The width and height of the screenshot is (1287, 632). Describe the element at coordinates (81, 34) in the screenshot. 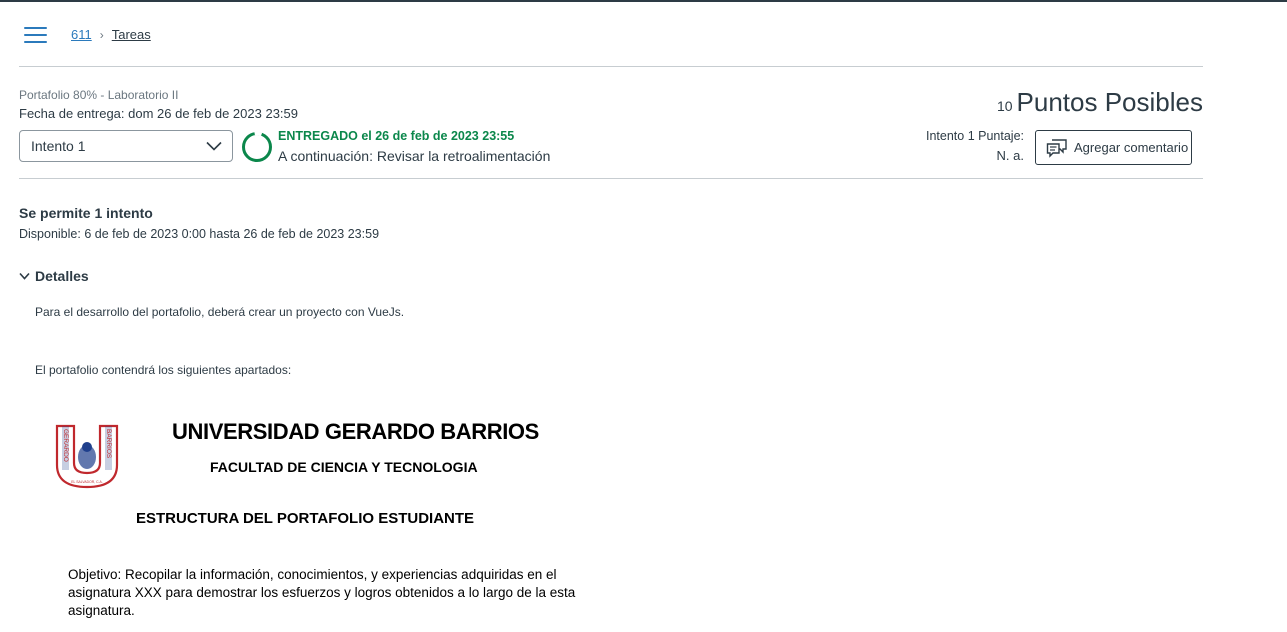

I see `breadcrumb-course-link: 611` at that location.